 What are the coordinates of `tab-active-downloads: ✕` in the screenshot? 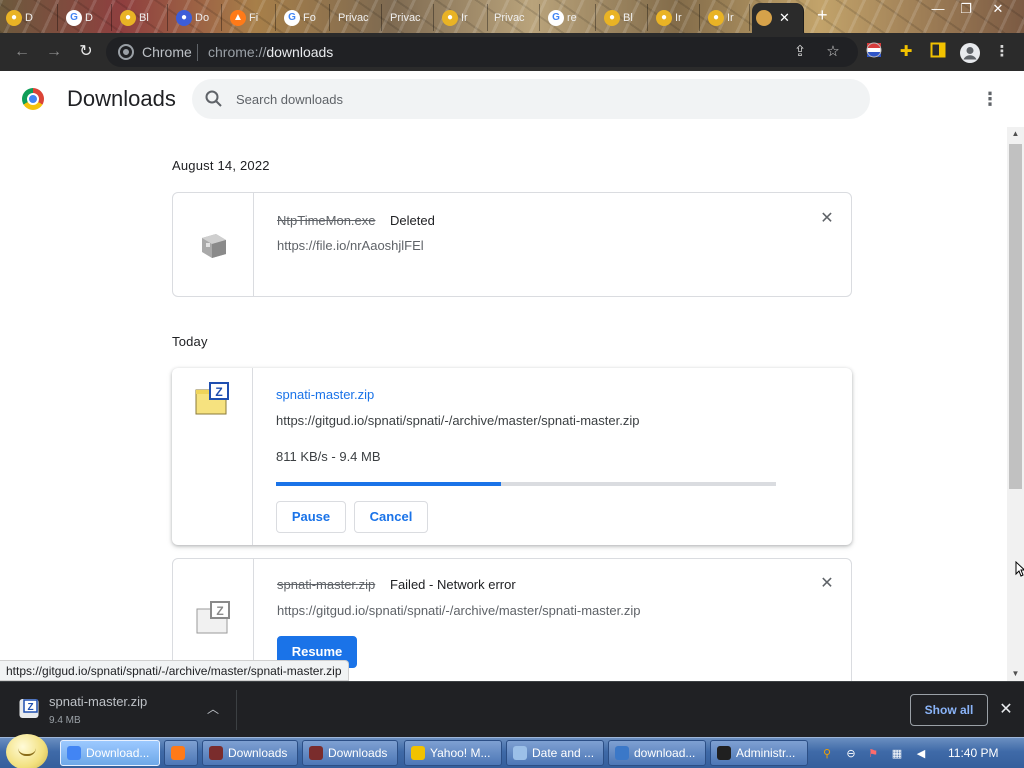 It's located at (778, 18).